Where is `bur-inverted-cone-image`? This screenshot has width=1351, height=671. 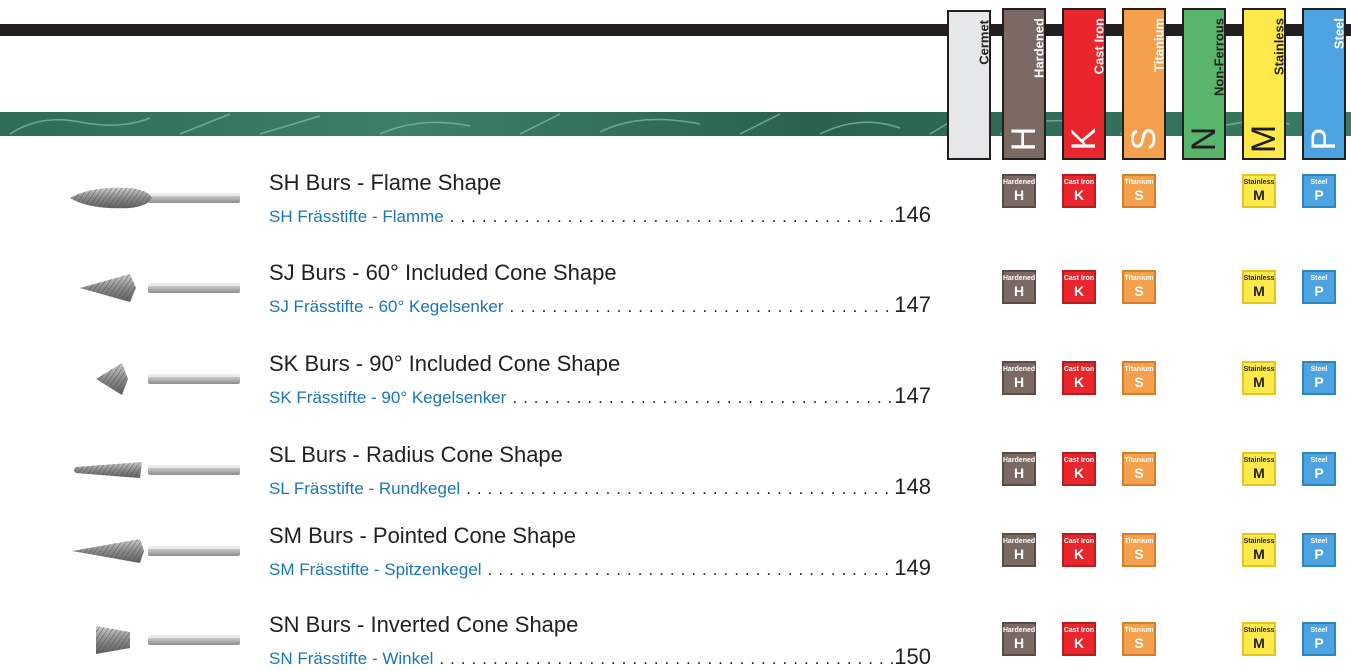 bur-inverted-cone-image is located at coordinates (157, 640).